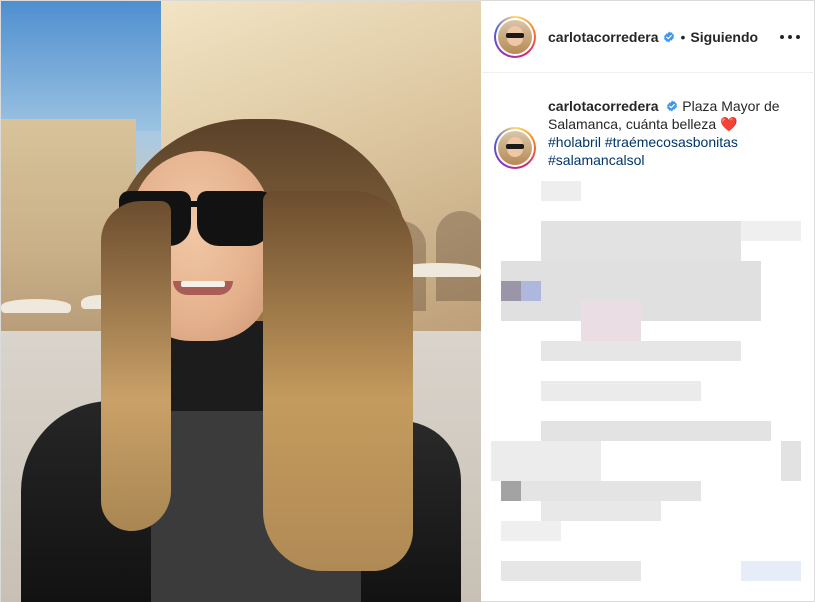  What do you see at coordinates (561, 191) in the screenshot?
I see `blurred-timestamp` at bounding box center [561, 191].